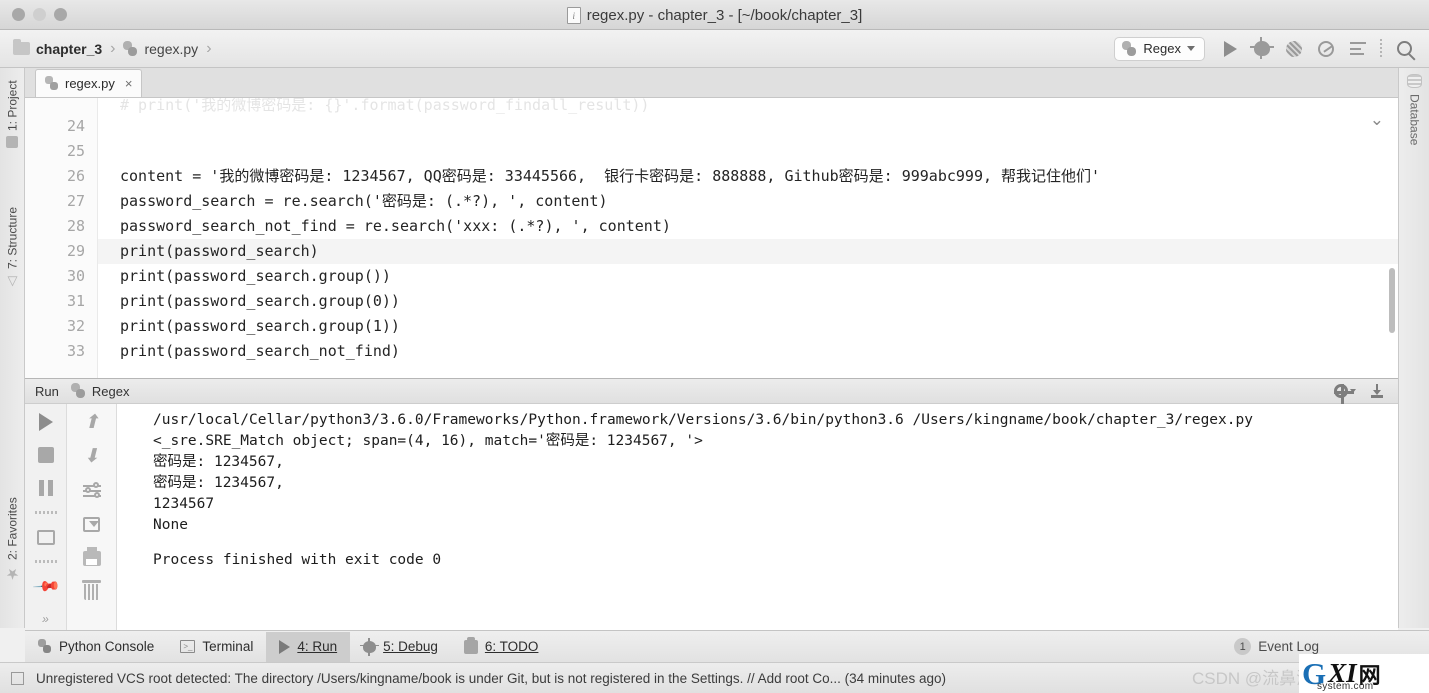  What do you see at coordinates (12, 558) in the screenshot?
I see `sidebar-item-favorites: ★ 2: Favorites` at bounding box center [12, 558].